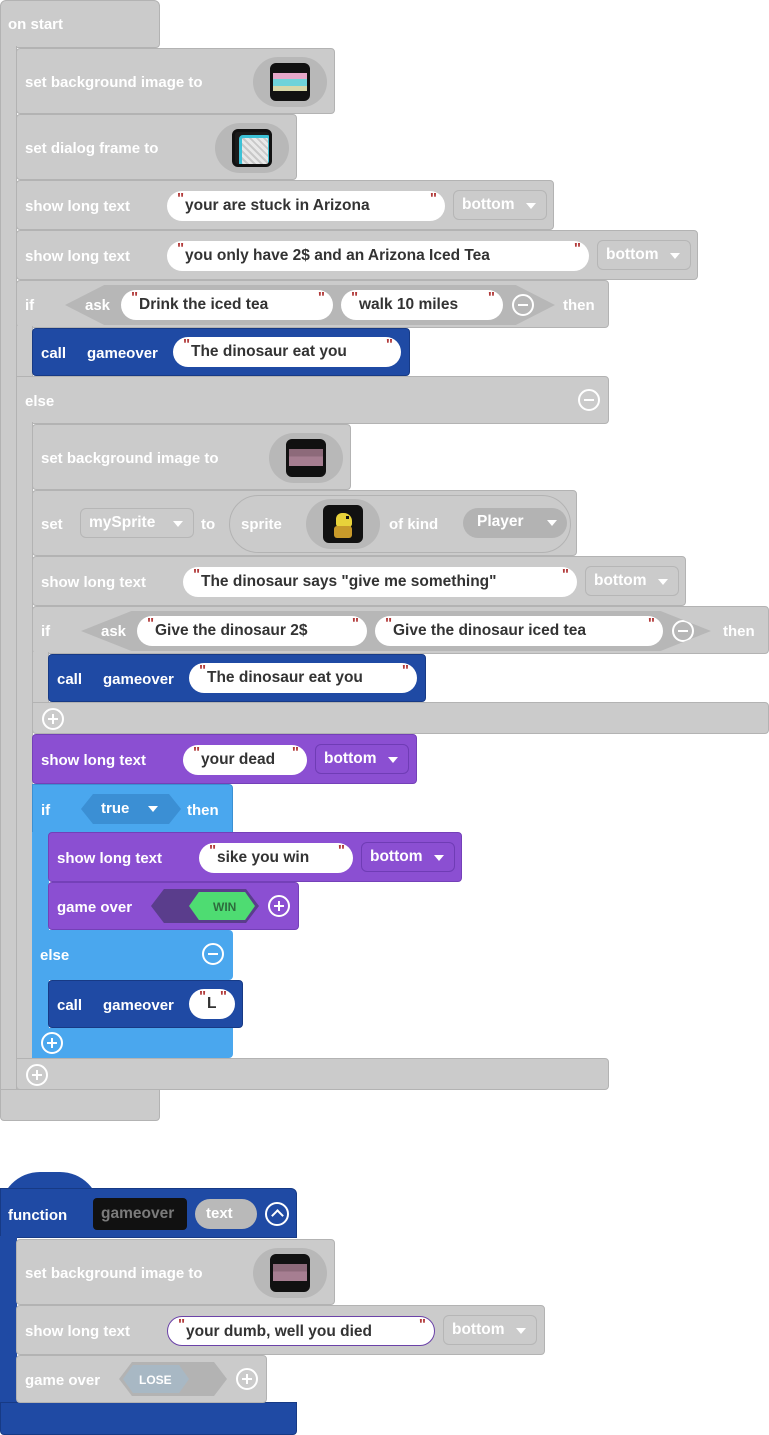  What do you see at coordinates (225, 907) in the screenshot?
I see `win-value: WIN` at bounding box center [225, 907].